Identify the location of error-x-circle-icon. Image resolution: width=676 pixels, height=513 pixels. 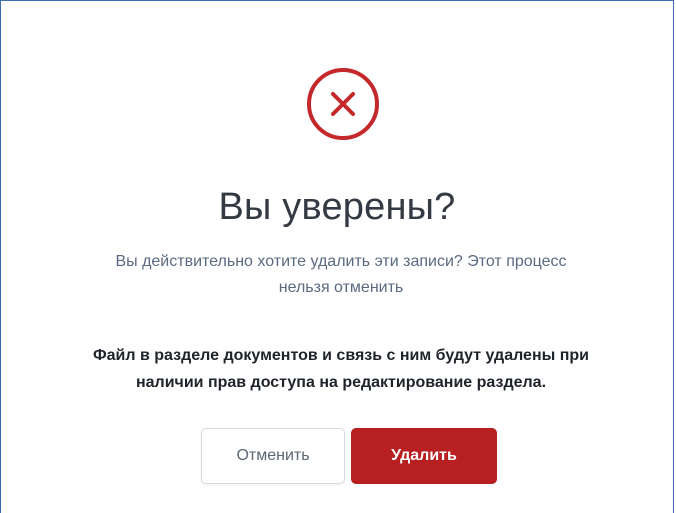
(343, 104).